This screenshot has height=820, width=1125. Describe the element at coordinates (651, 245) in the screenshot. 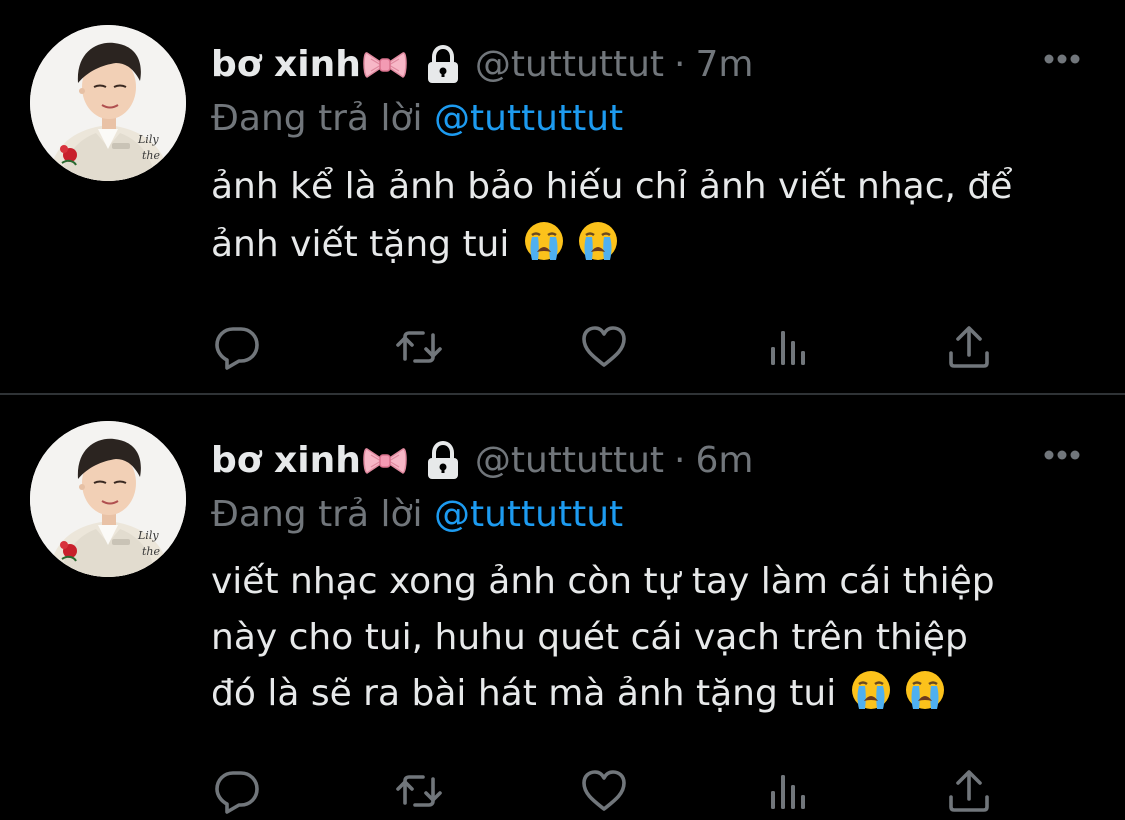

I see `tweet-text-line-with-emoji: ảnh viết tặng tui` at that location.